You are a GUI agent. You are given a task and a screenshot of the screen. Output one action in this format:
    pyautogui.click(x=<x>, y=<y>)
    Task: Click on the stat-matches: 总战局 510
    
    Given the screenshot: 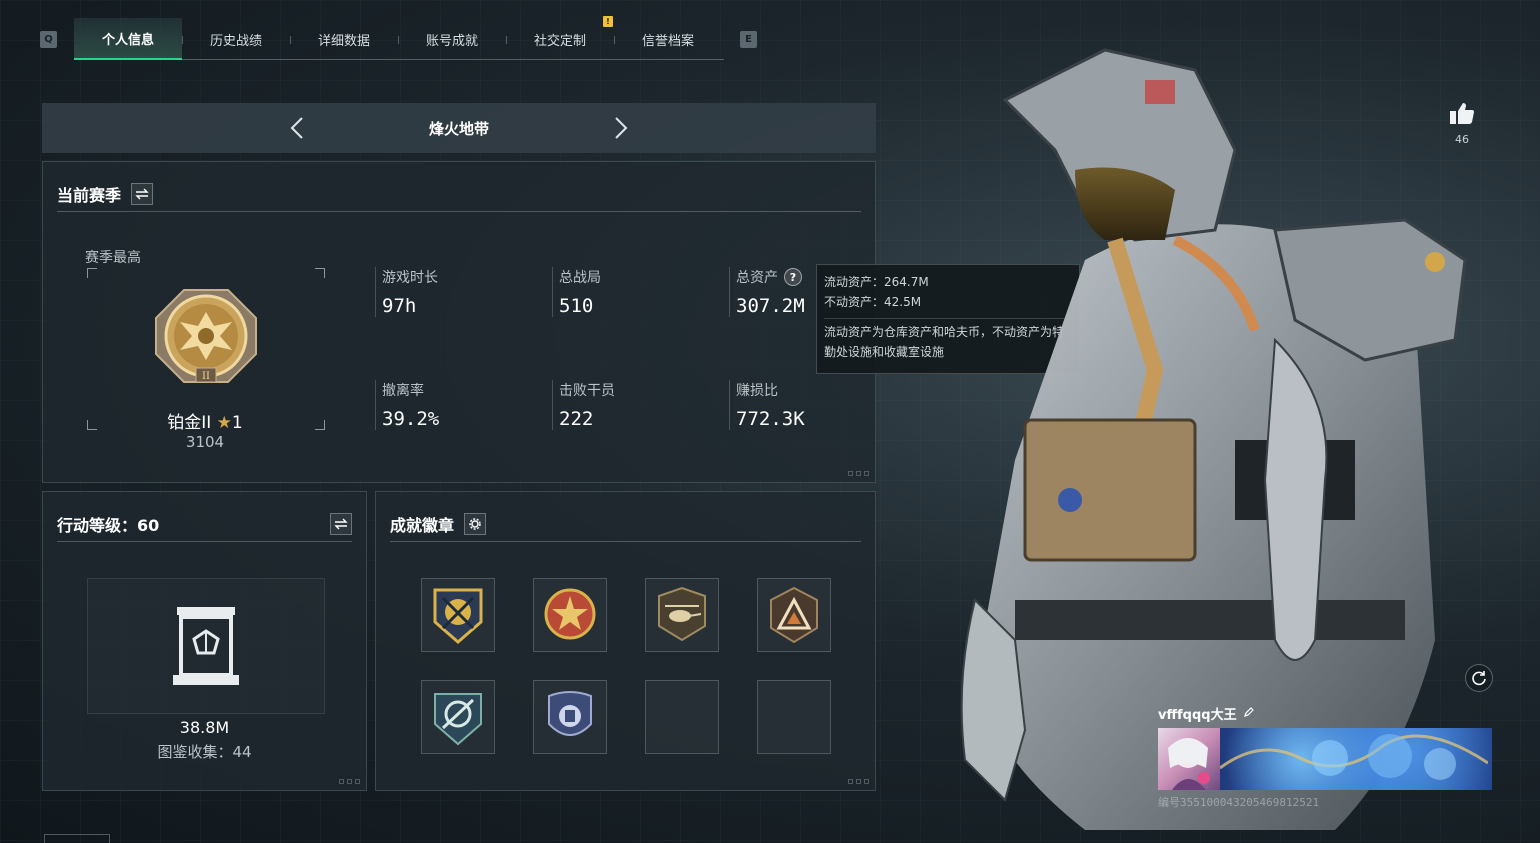 What is the action you would take?
    pyautogui.click(x=627, y=292)
    